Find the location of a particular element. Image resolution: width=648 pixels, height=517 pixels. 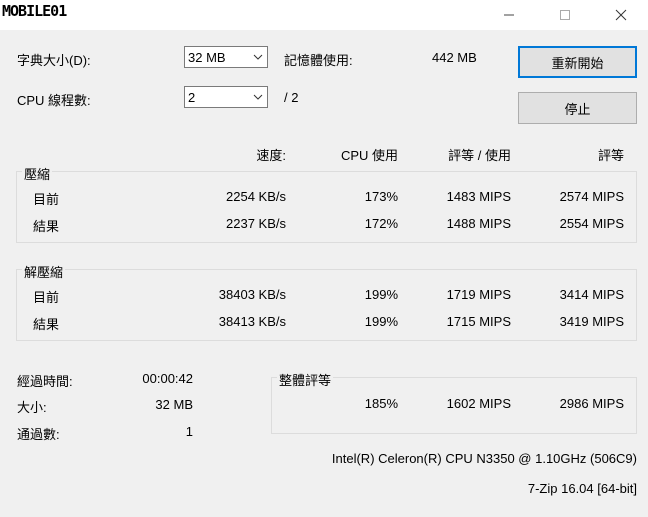

decompress-result-label: 結果 is located at coordinates (46, 324).